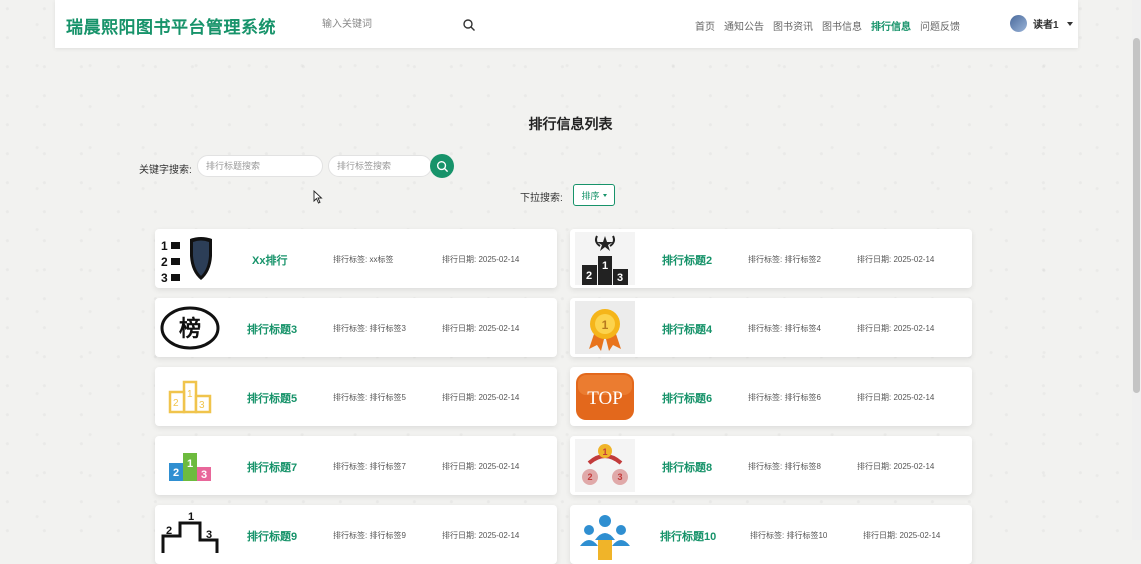 The image size is (1141, 564). I want to click on header-search, so click(397, 25).